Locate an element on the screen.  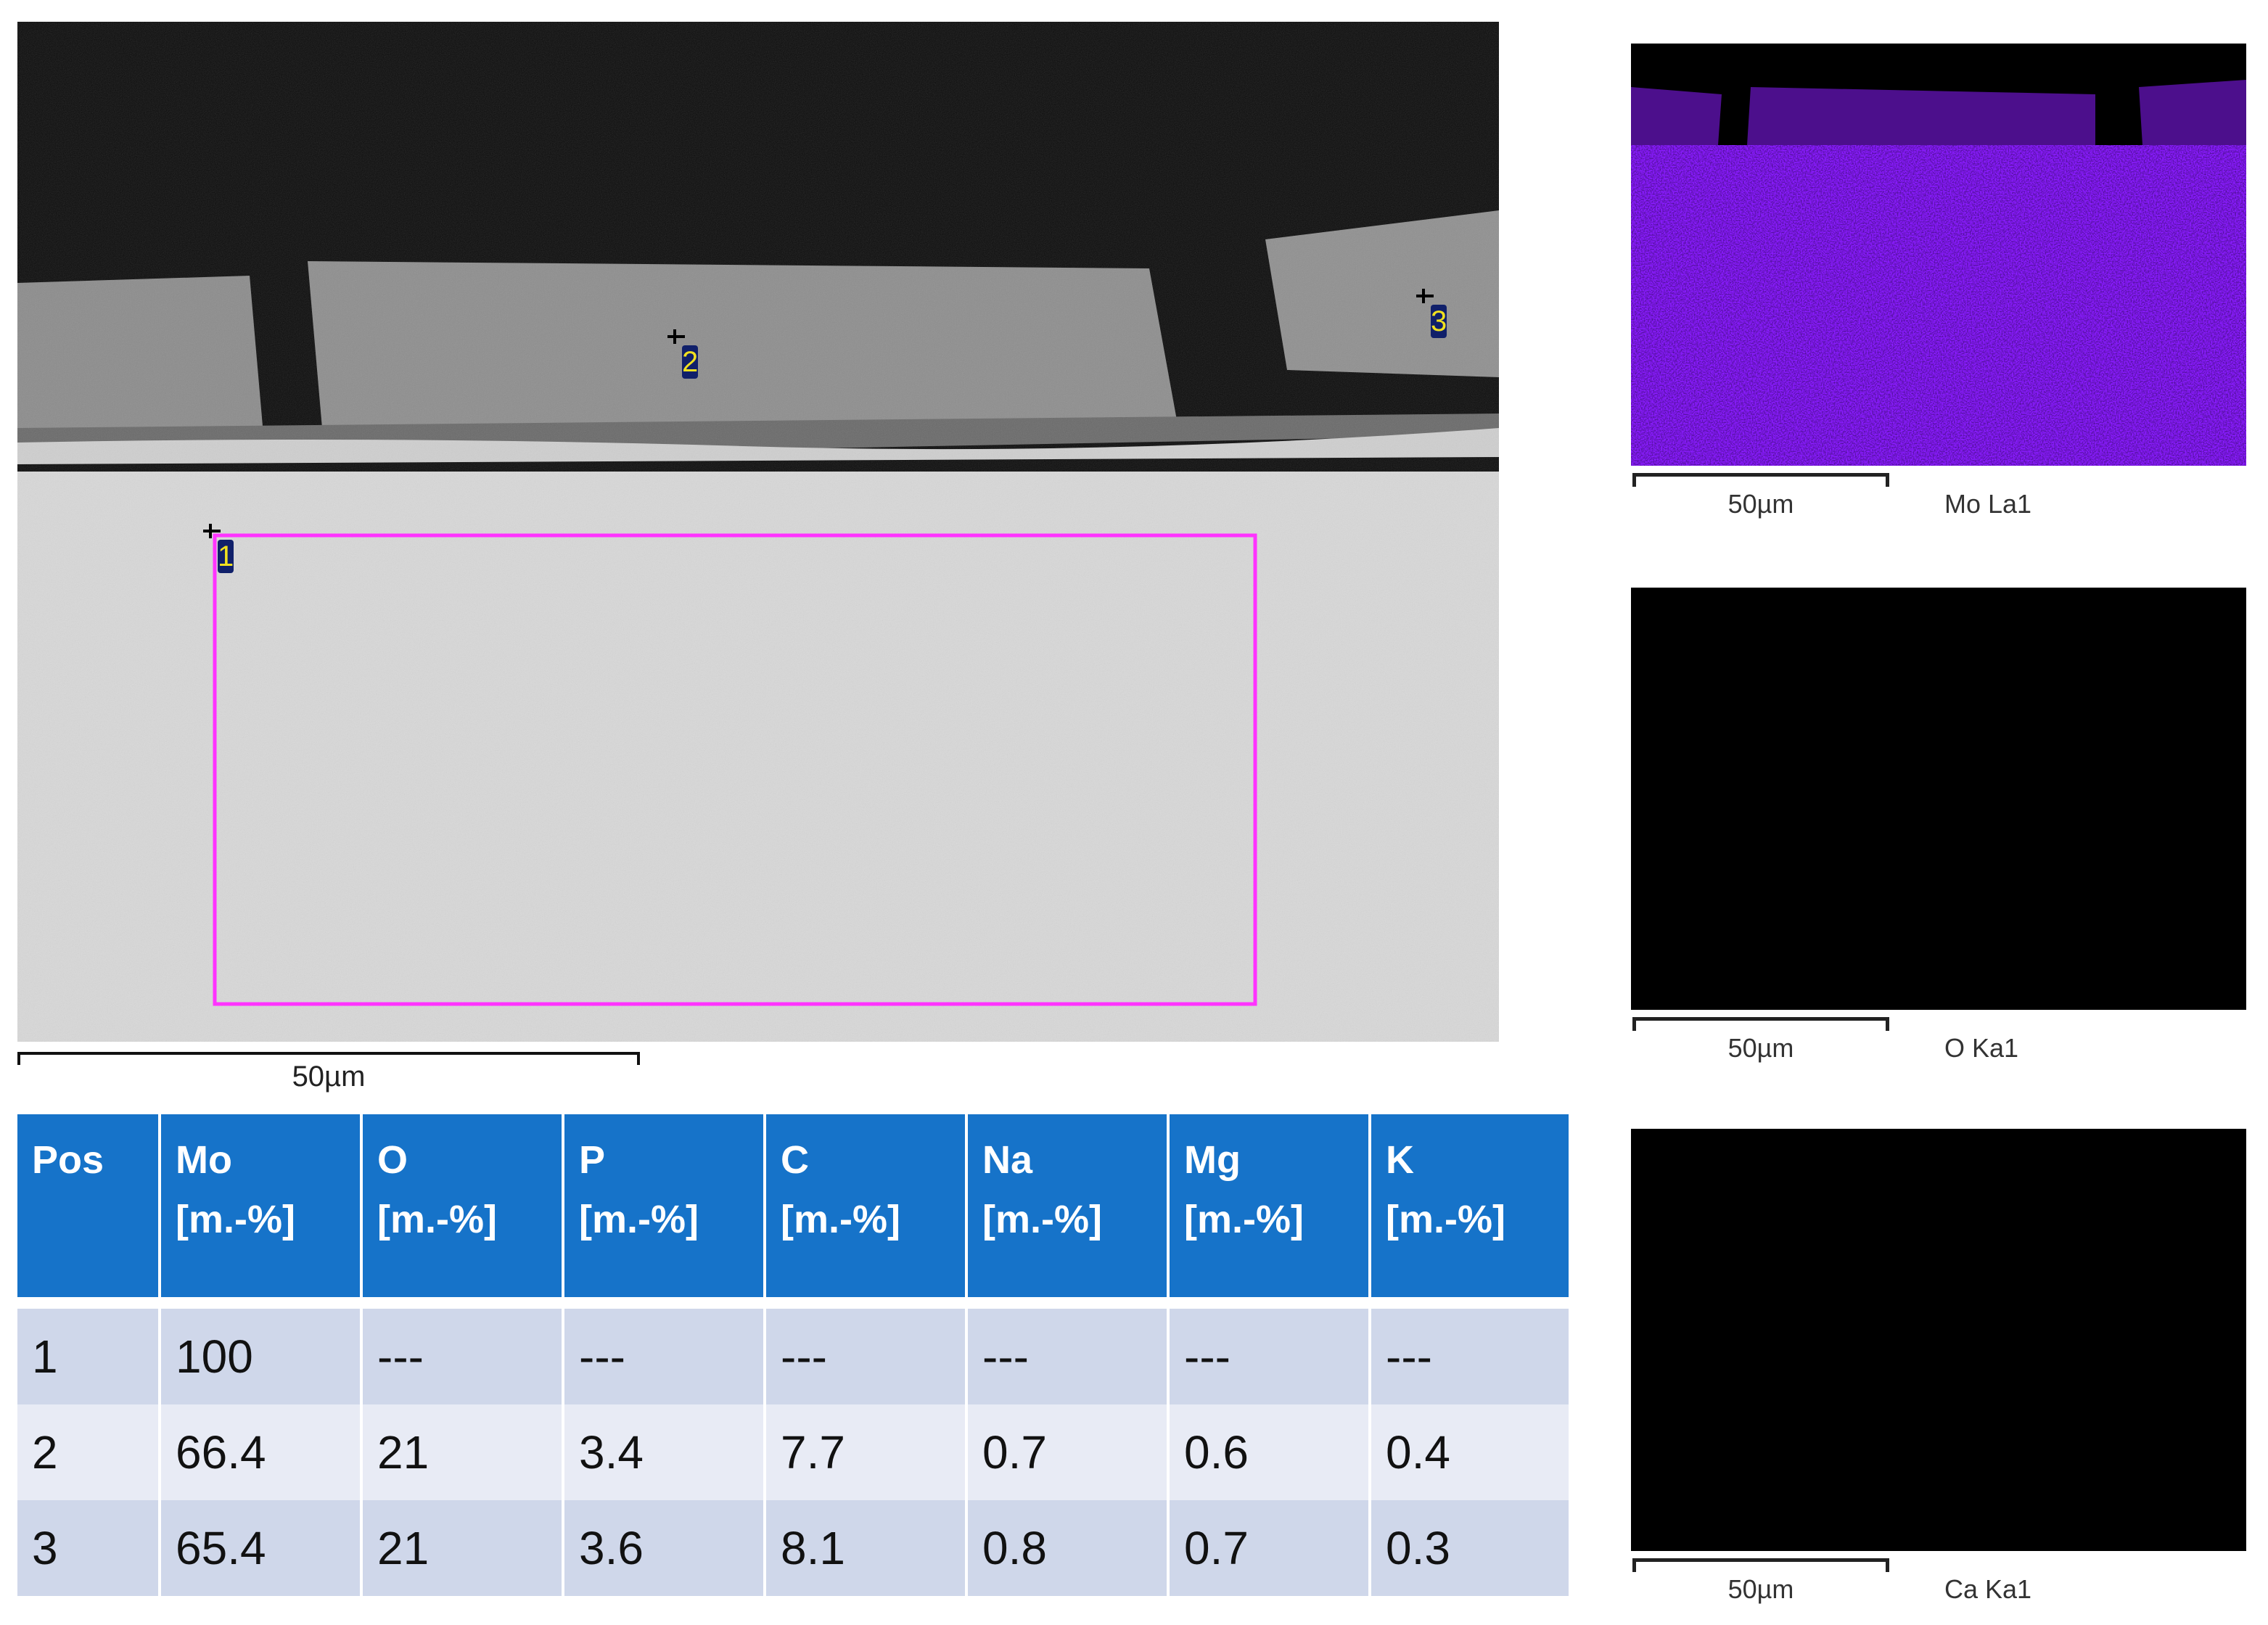
table-row: 2 66.4 21 3.4 7.7 0.7 0.6 0.4 is located at coordinates (793, 1452).